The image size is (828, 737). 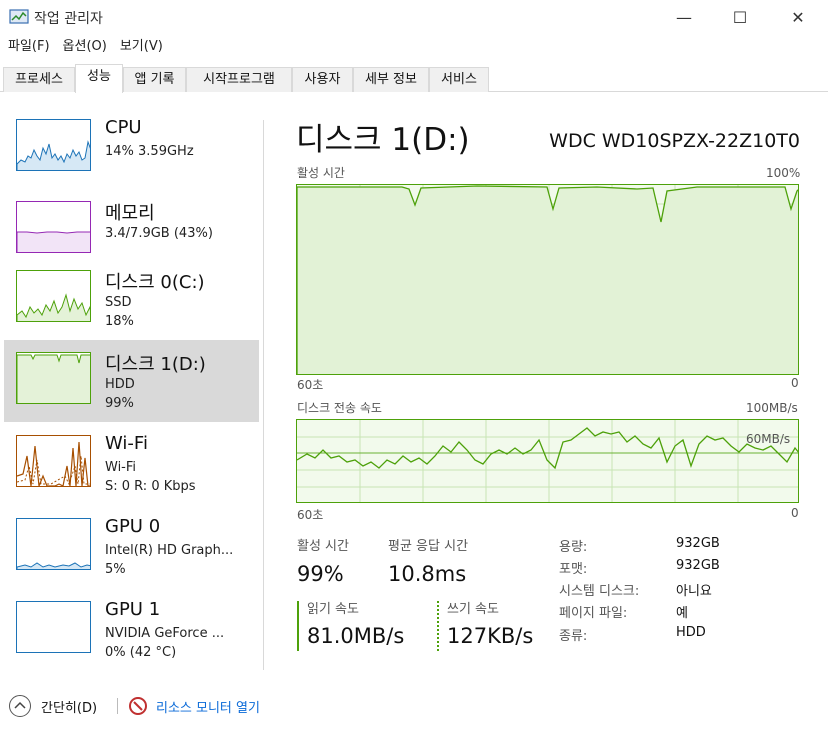 I want to click on transfer-rate-graph, so click(x=547, y=461).